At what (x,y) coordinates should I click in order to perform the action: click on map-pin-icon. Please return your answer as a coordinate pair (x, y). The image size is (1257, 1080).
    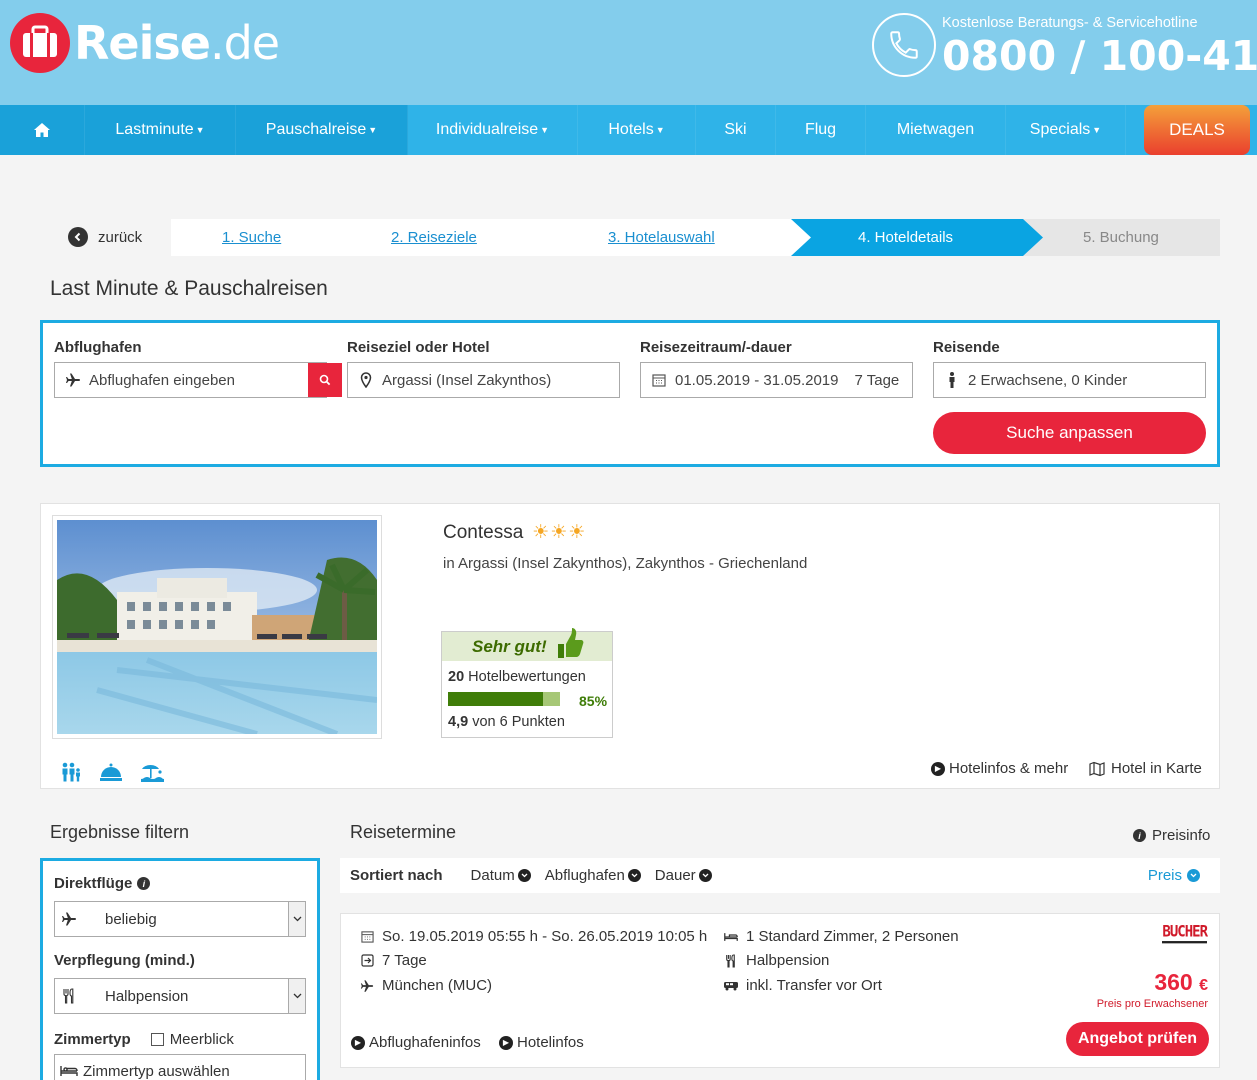
    Looking at the image, I should click on (366, 380).